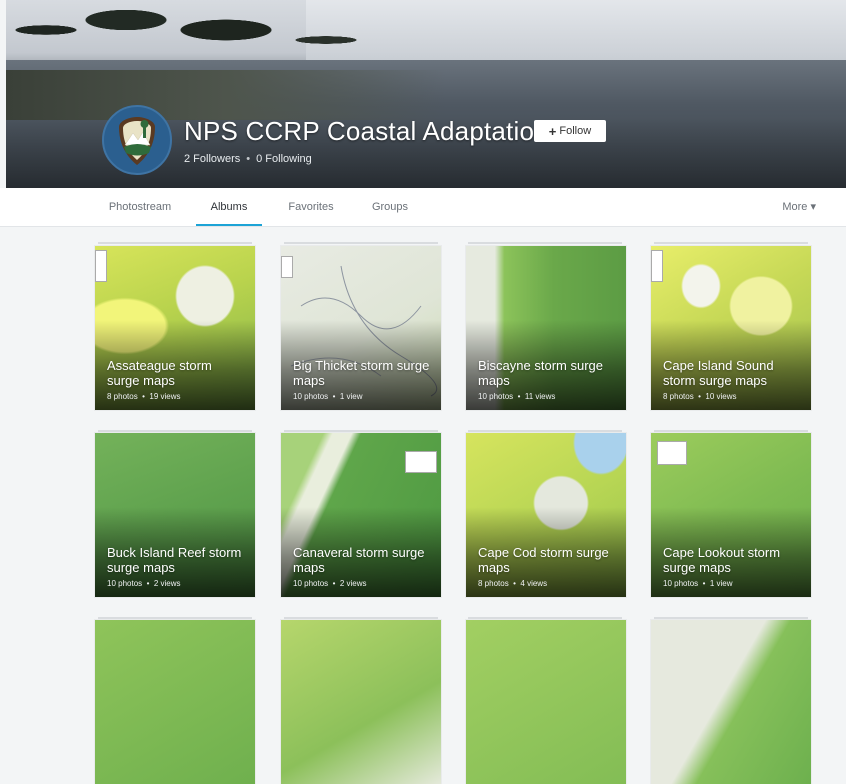  Describe the element at coordinates (311, 207) in the screenshot. I see `tab-favorites: Favorites` at that location.